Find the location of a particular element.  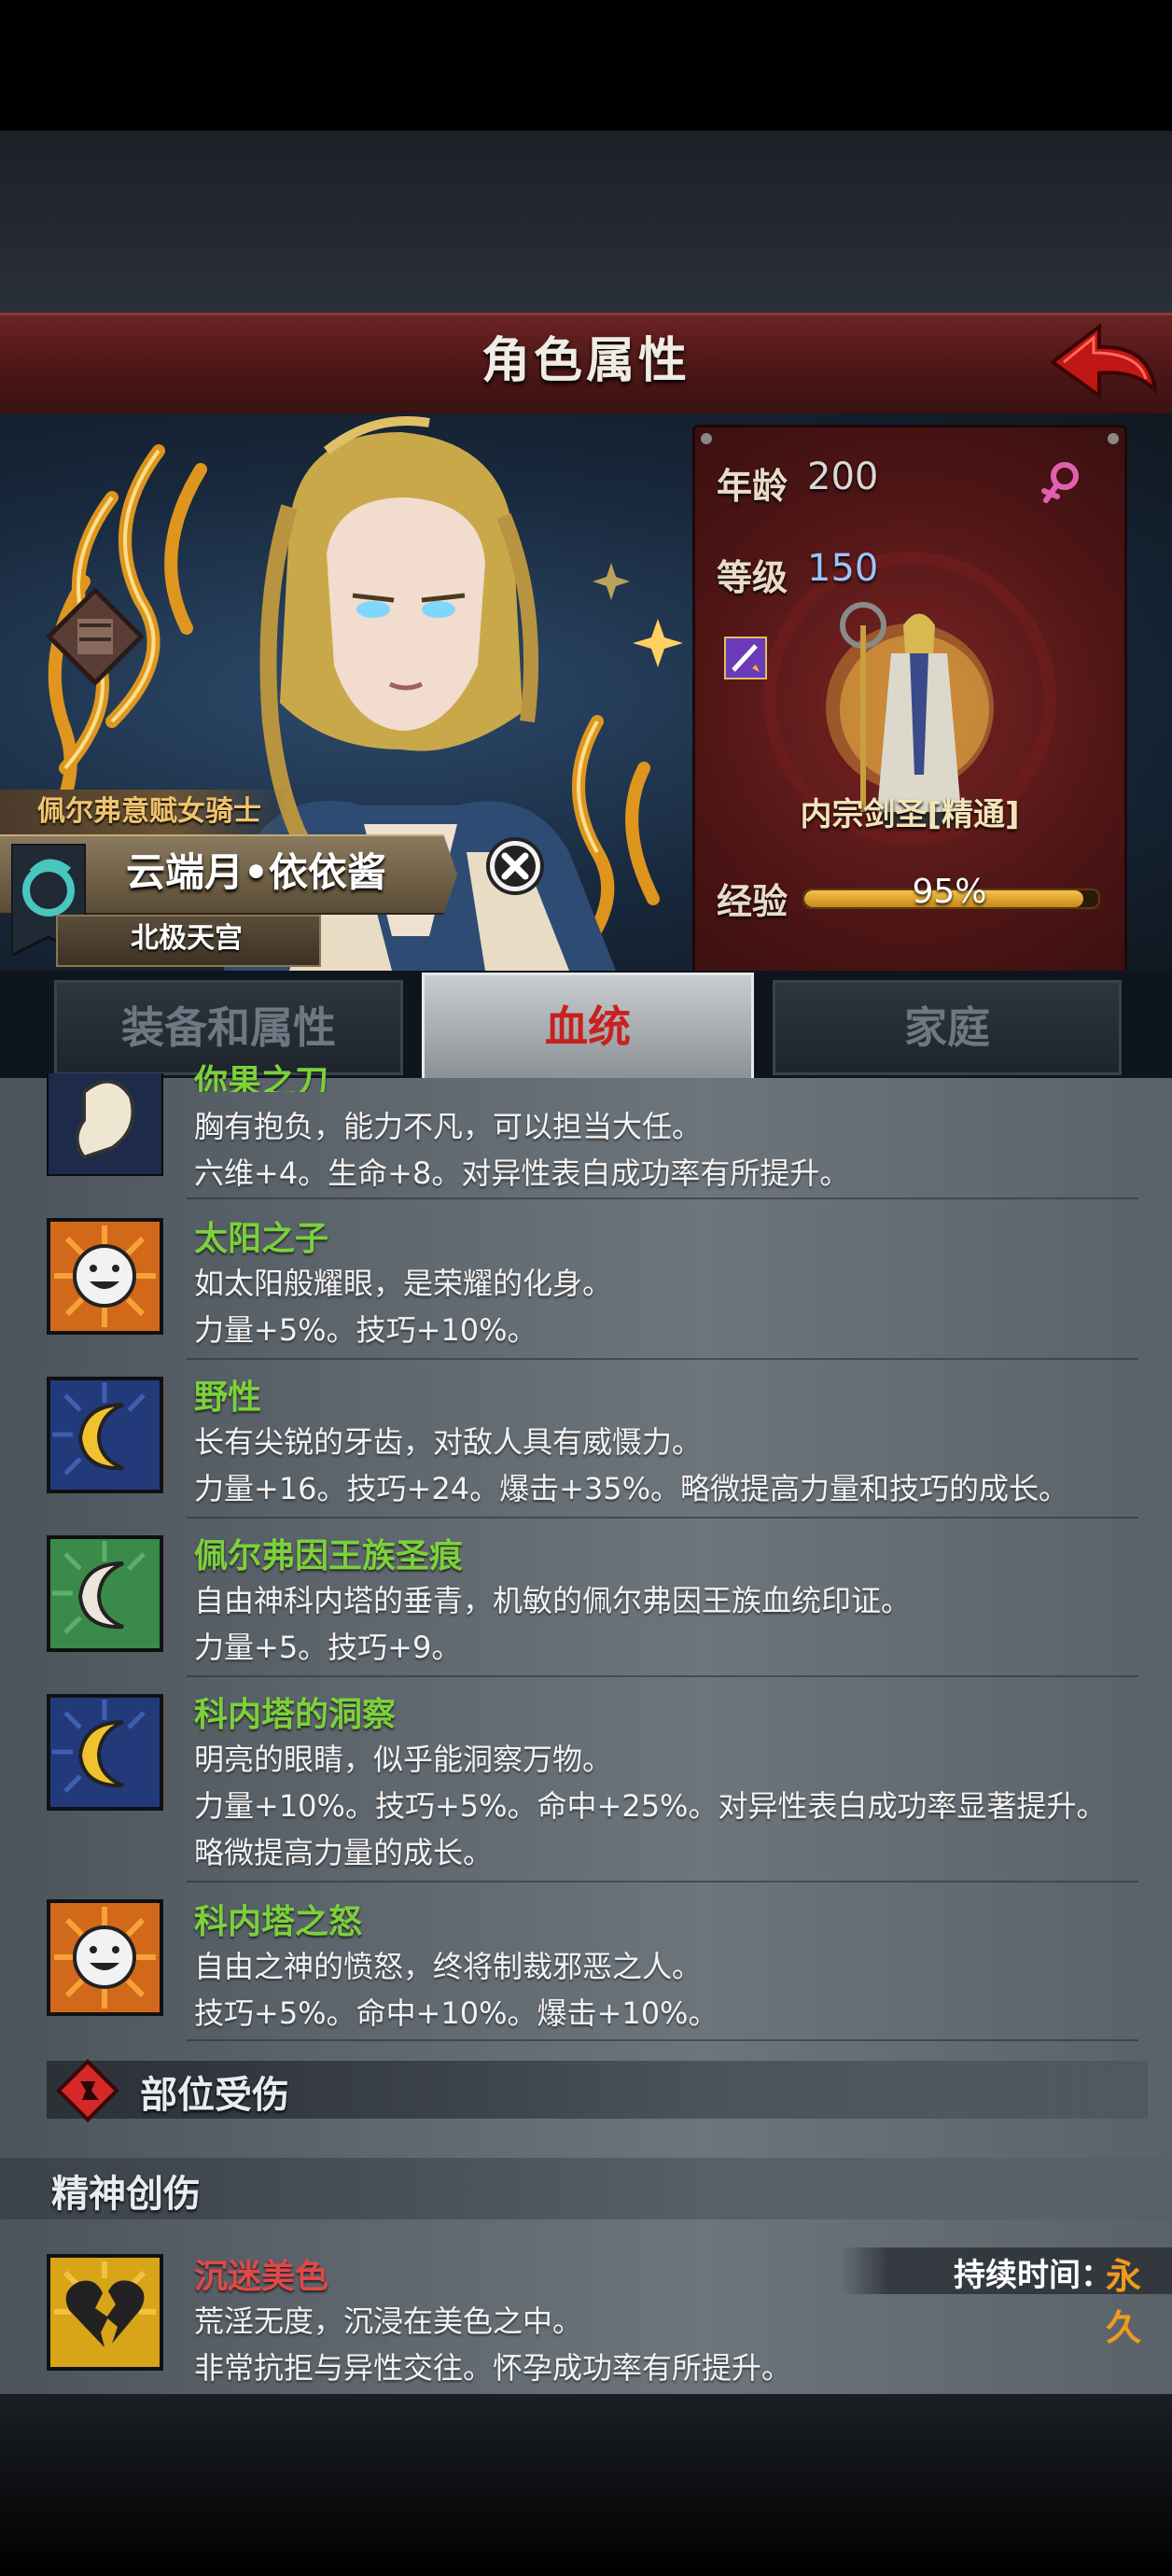

trait-desc: 自由之神的愤怒，终将制裁邪恶之人。 is located at coordinates (448, 1966).